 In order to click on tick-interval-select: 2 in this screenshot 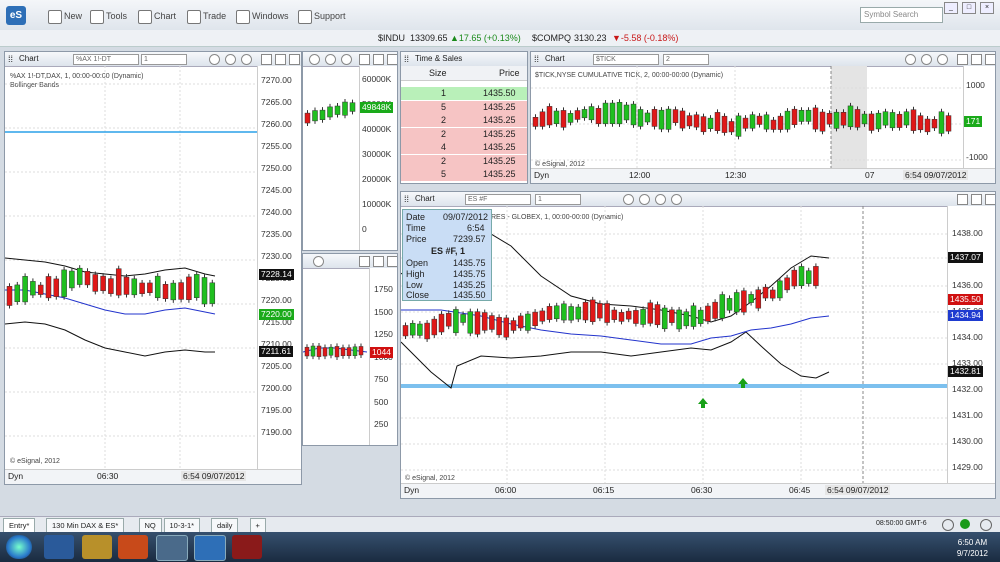, I will do `click(686, 59)`.